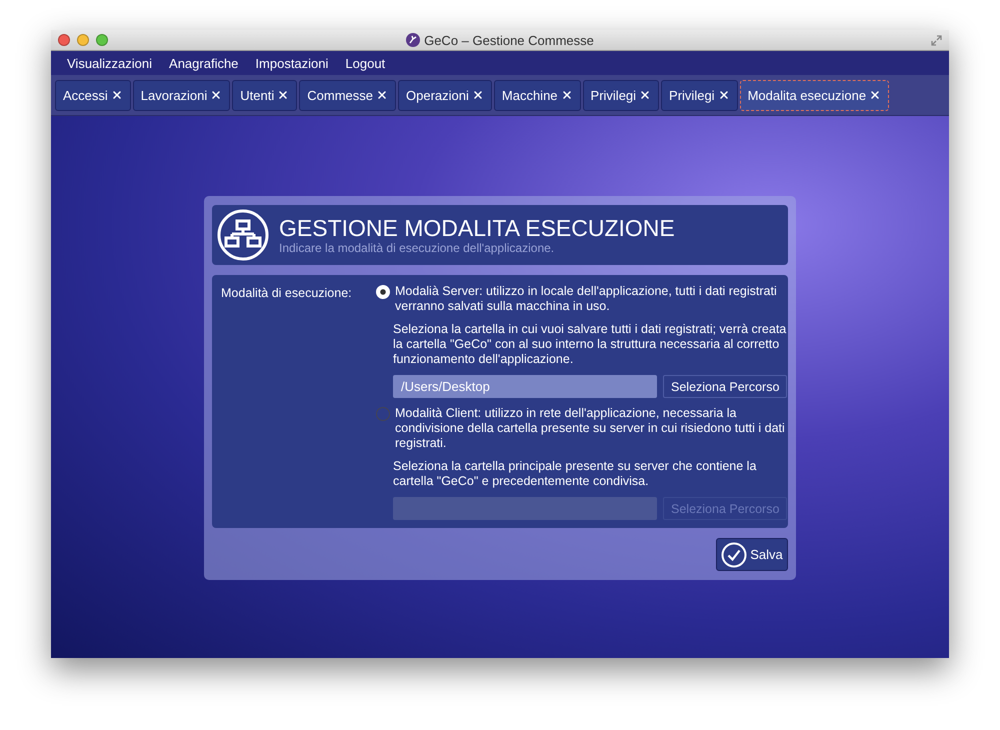  Describe the element at coordinates (365, 63) in the screenshot. I see `menu-item: Logout` at that location.